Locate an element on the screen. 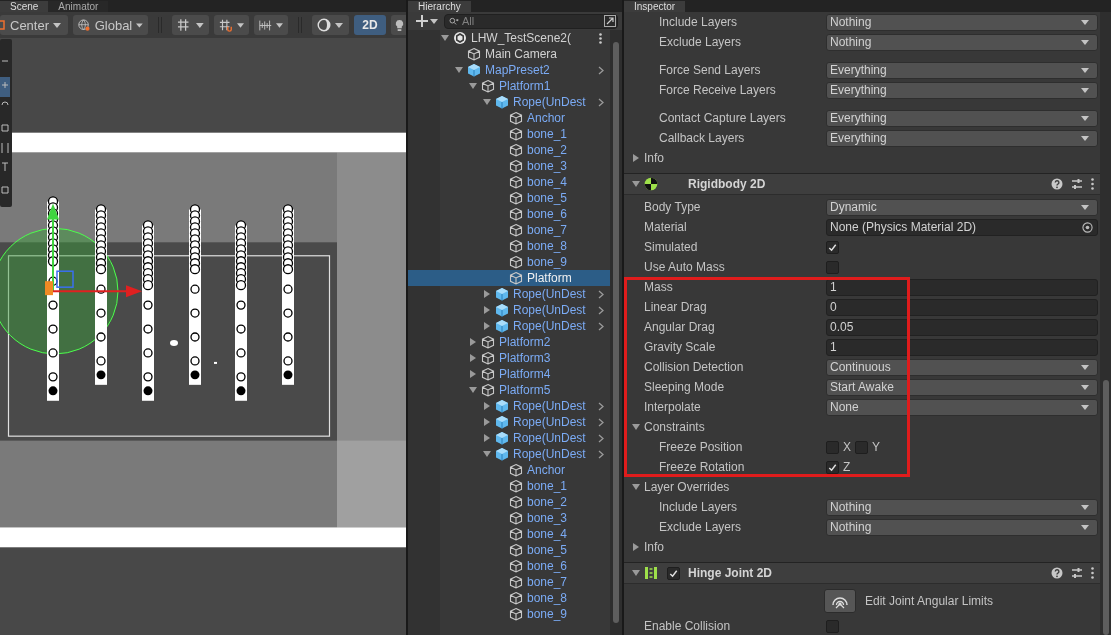 This screenshot has width=1111, height=635. tree-item: Anchor is located at coordinates (509, 470).